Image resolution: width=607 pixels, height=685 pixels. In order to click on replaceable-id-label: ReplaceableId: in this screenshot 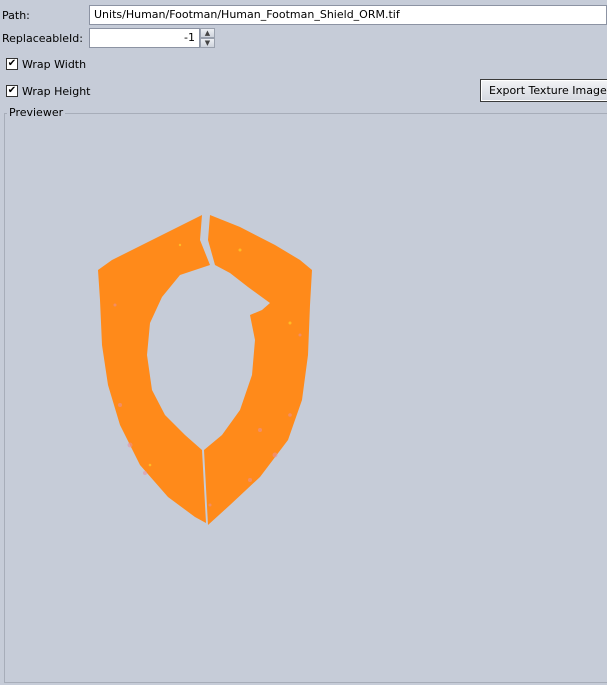, I will do `click(42, 38)`.